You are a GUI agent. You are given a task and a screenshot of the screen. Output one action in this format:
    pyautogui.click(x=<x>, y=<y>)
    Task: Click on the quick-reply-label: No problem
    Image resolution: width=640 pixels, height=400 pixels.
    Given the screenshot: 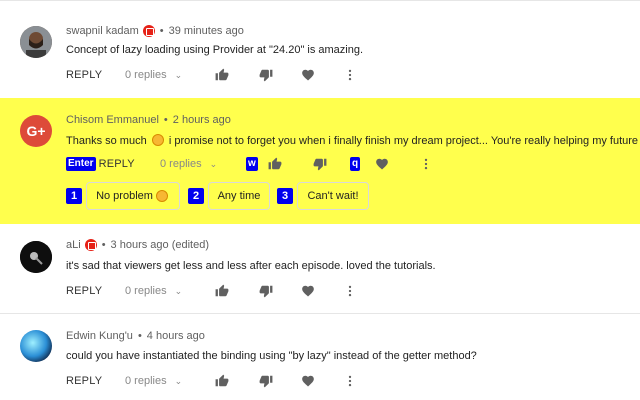 What is the action you would take?
    pyautogui.click(x=124, y=196)
    